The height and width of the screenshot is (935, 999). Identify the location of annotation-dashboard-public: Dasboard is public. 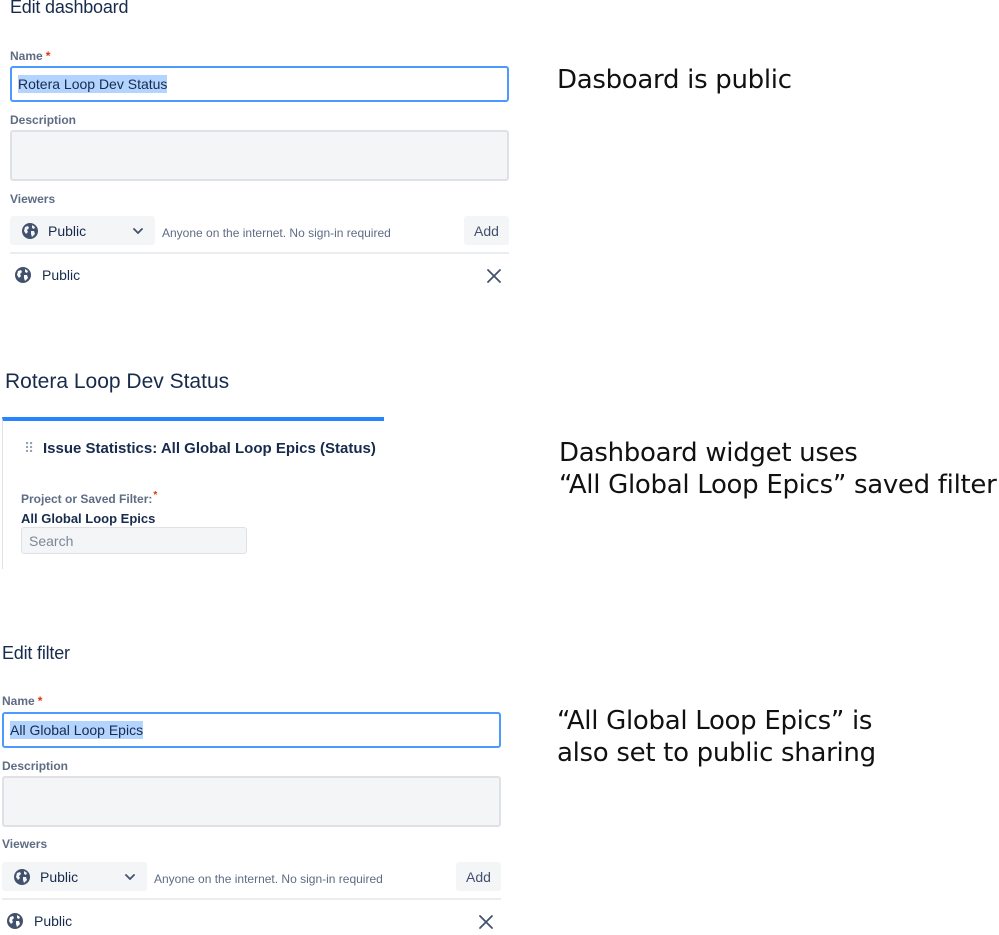
(674, 80).